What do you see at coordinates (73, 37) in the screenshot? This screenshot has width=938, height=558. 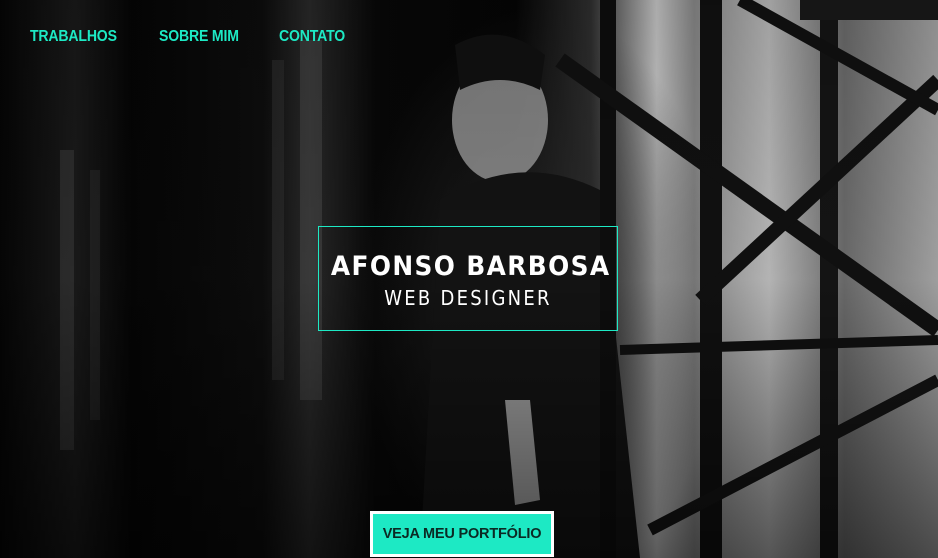 I see `nav-item-trabalhos: TRABALHOS` at bounding box center [73, 37].